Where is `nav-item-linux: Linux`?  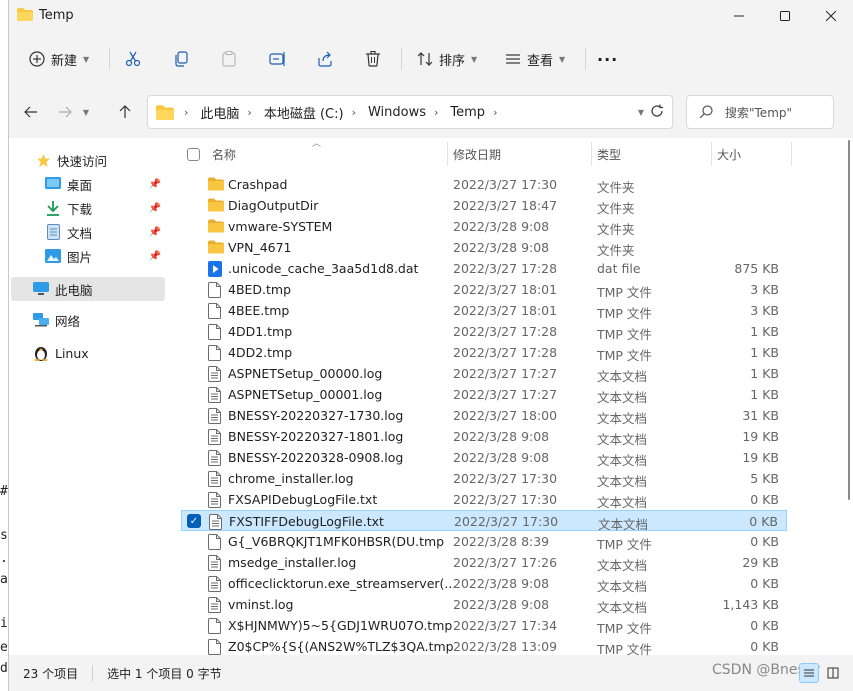 nav-item-linux: Linux is located at coordinates (88, 353).